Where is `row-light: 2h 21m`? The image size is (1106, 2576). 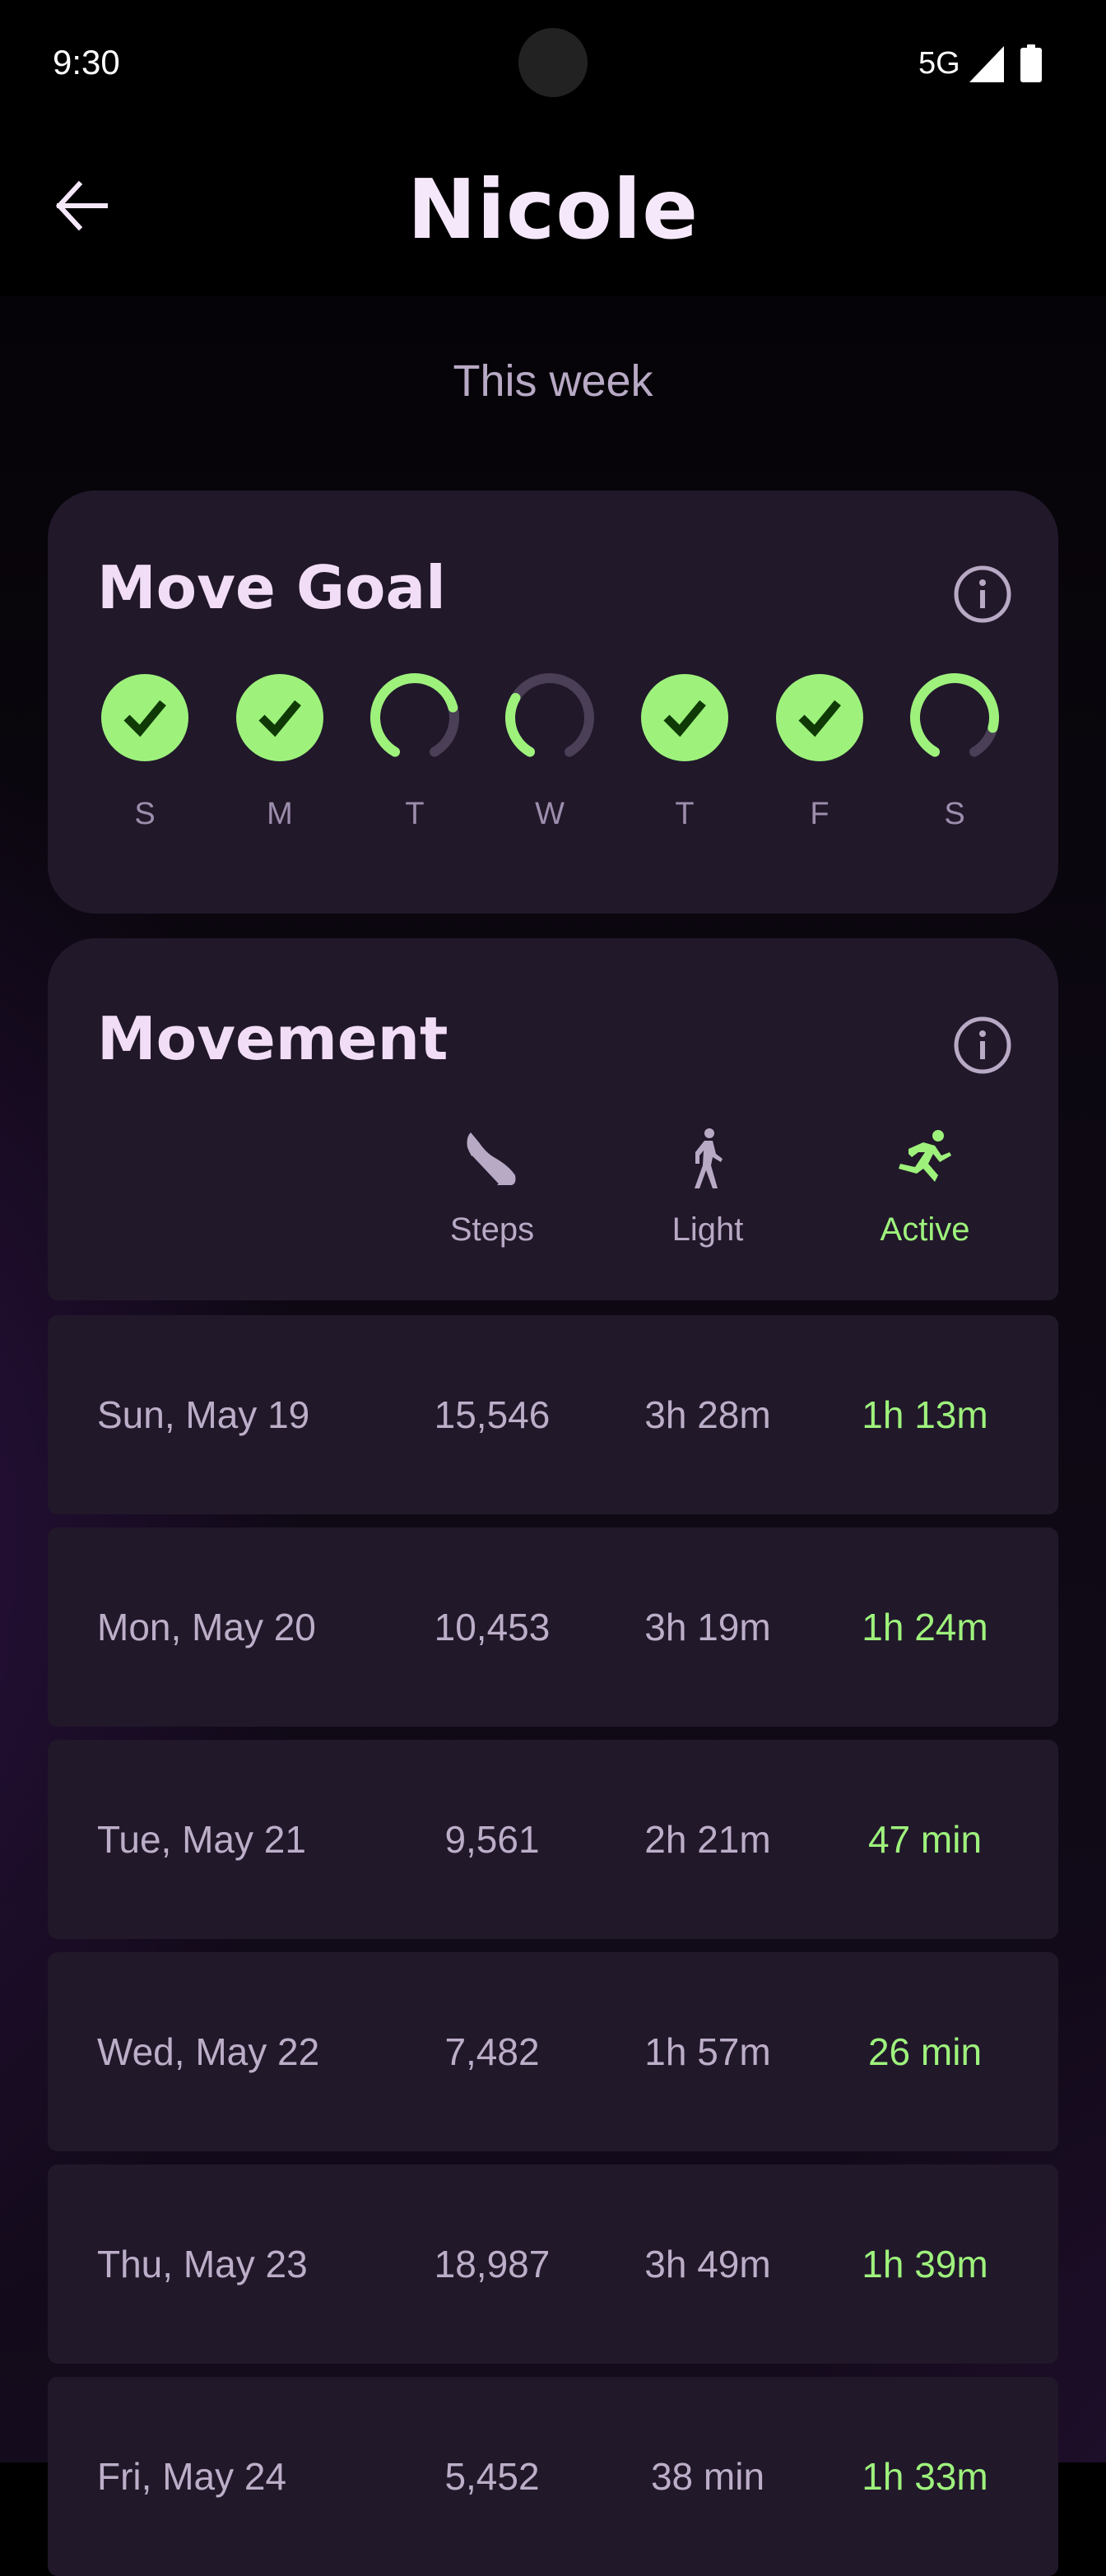
row-light: 2h 21m is located at coordinates (707, 1839).